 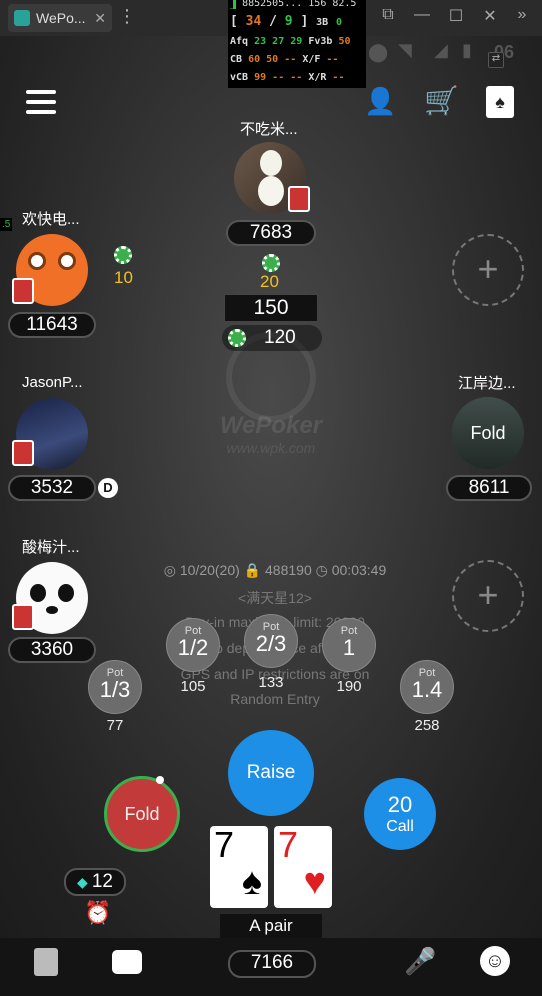 What do you see at coordinates (271, 233) in the screenshot?
I see `player-top-stack: 7683` at bounding box center [271, 233].